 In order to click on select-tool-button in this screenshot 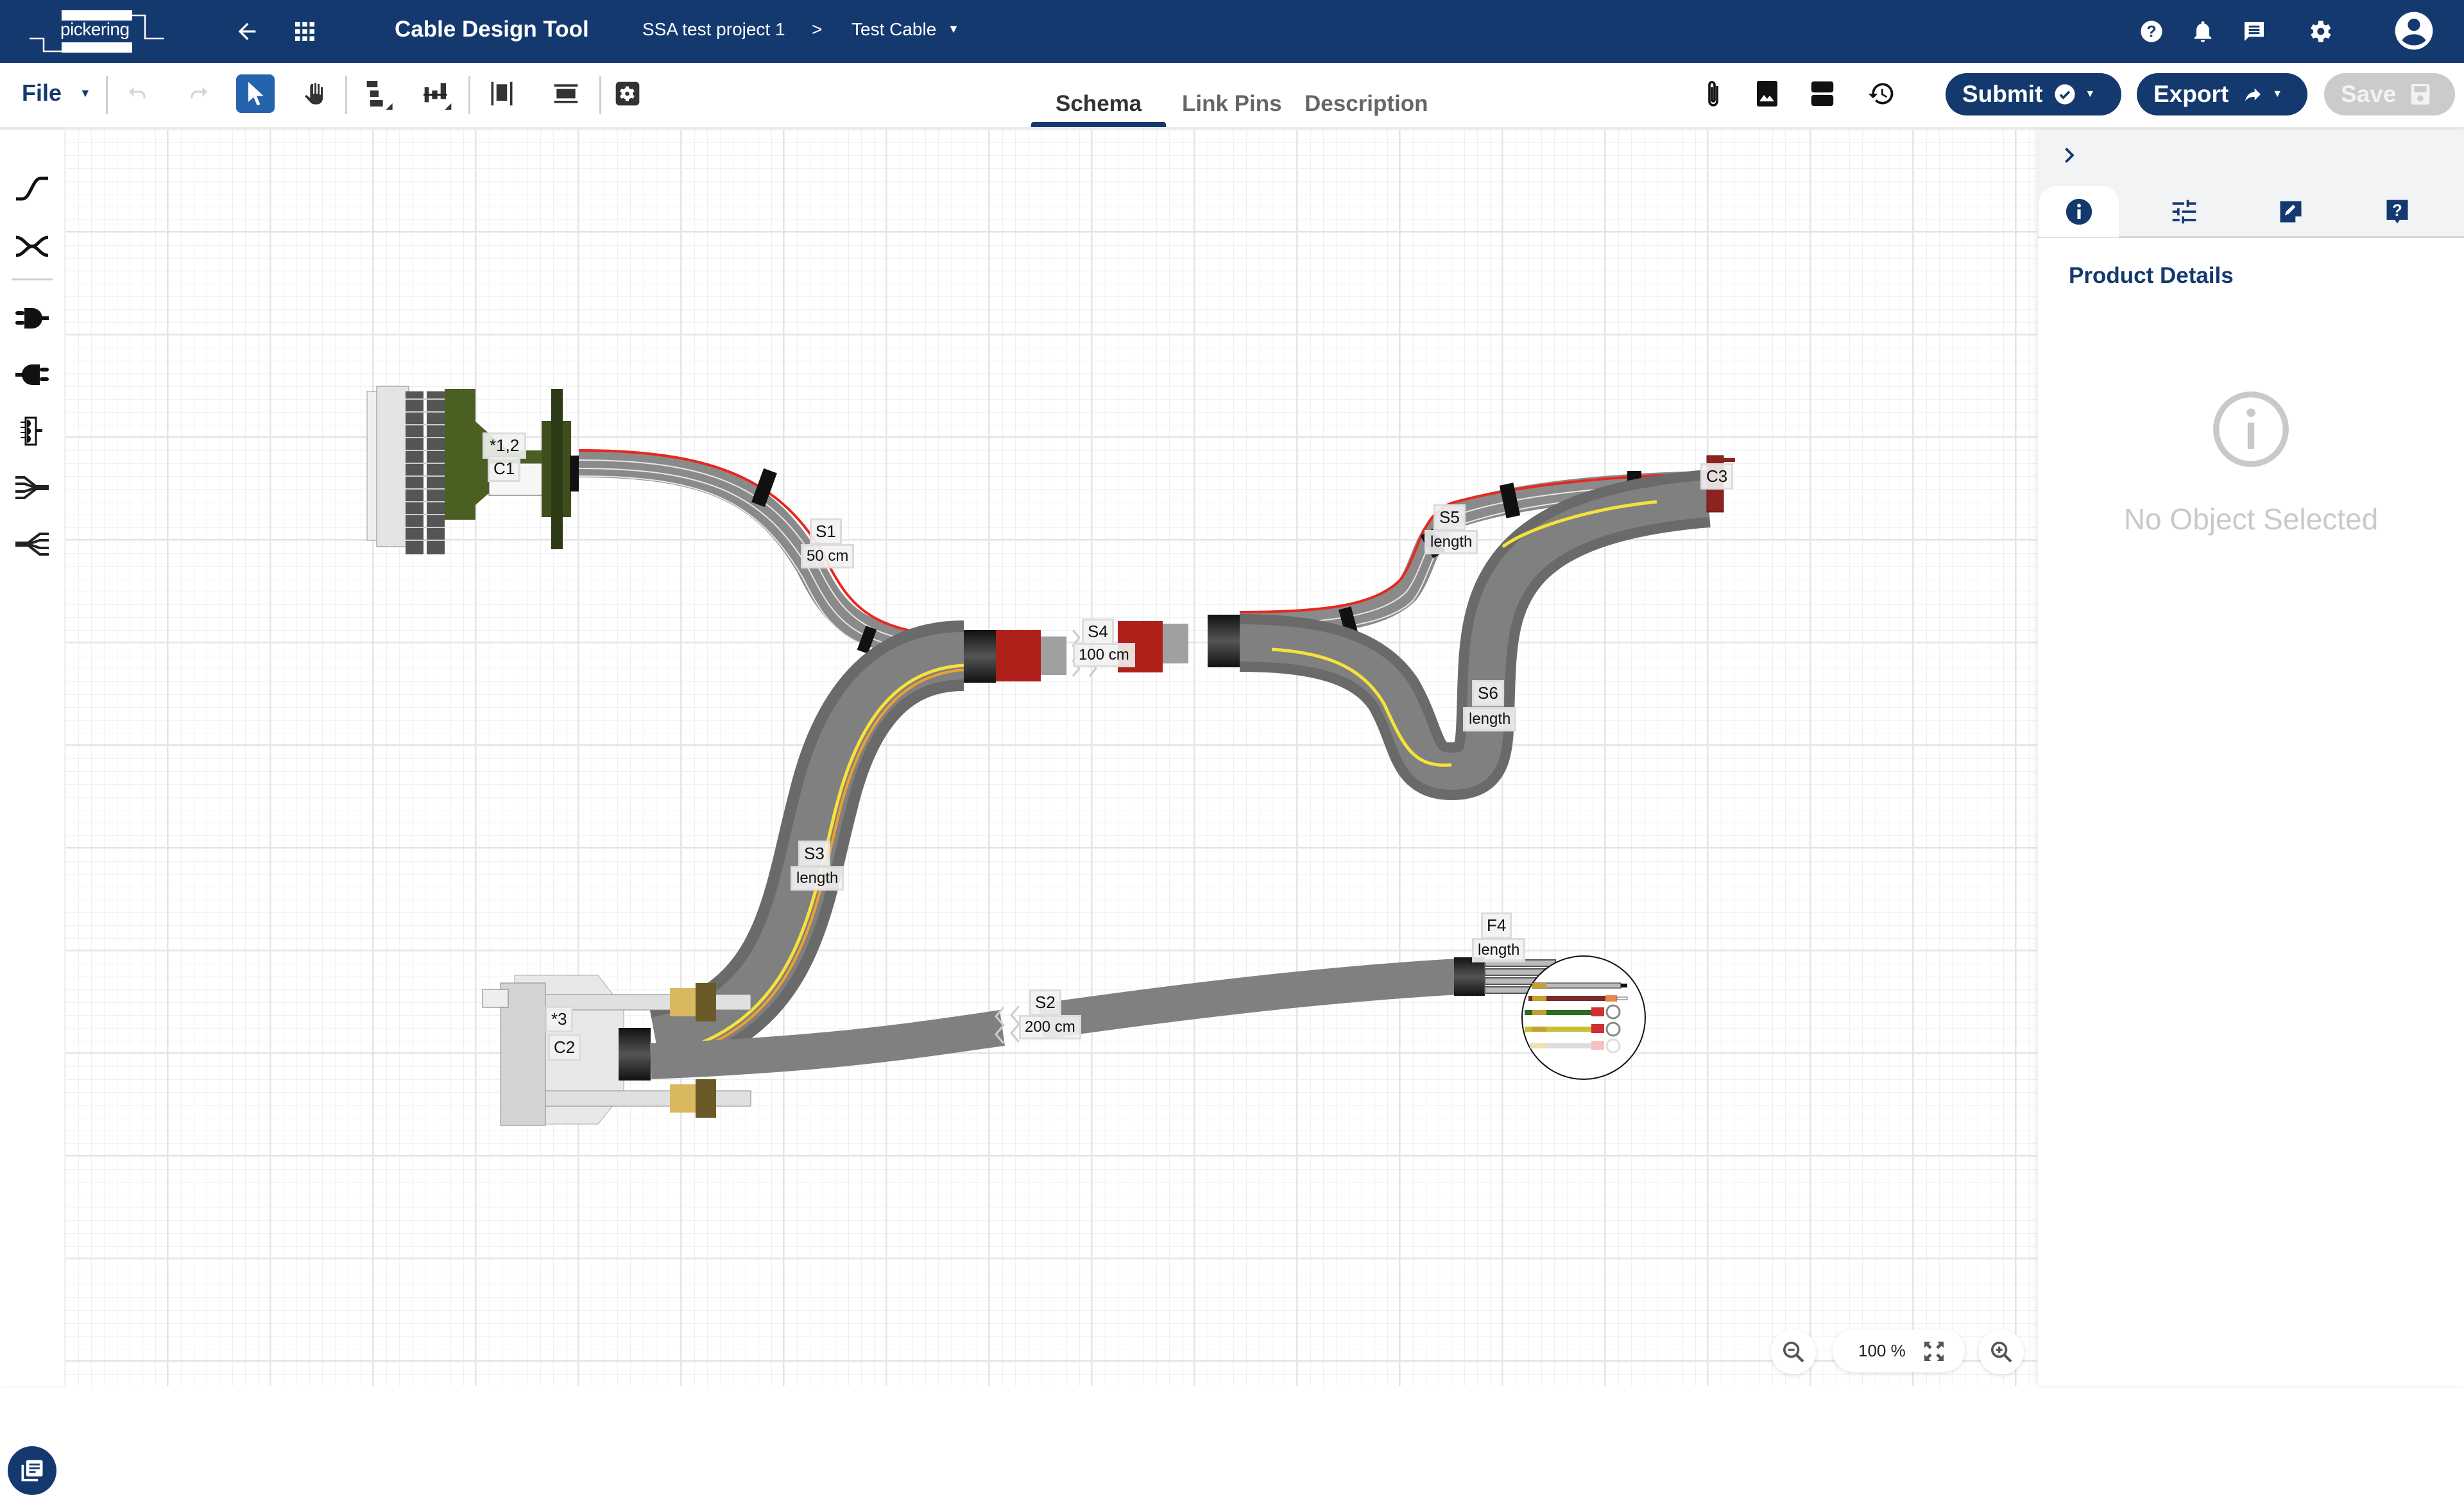, I will do `click(256, 93)`.